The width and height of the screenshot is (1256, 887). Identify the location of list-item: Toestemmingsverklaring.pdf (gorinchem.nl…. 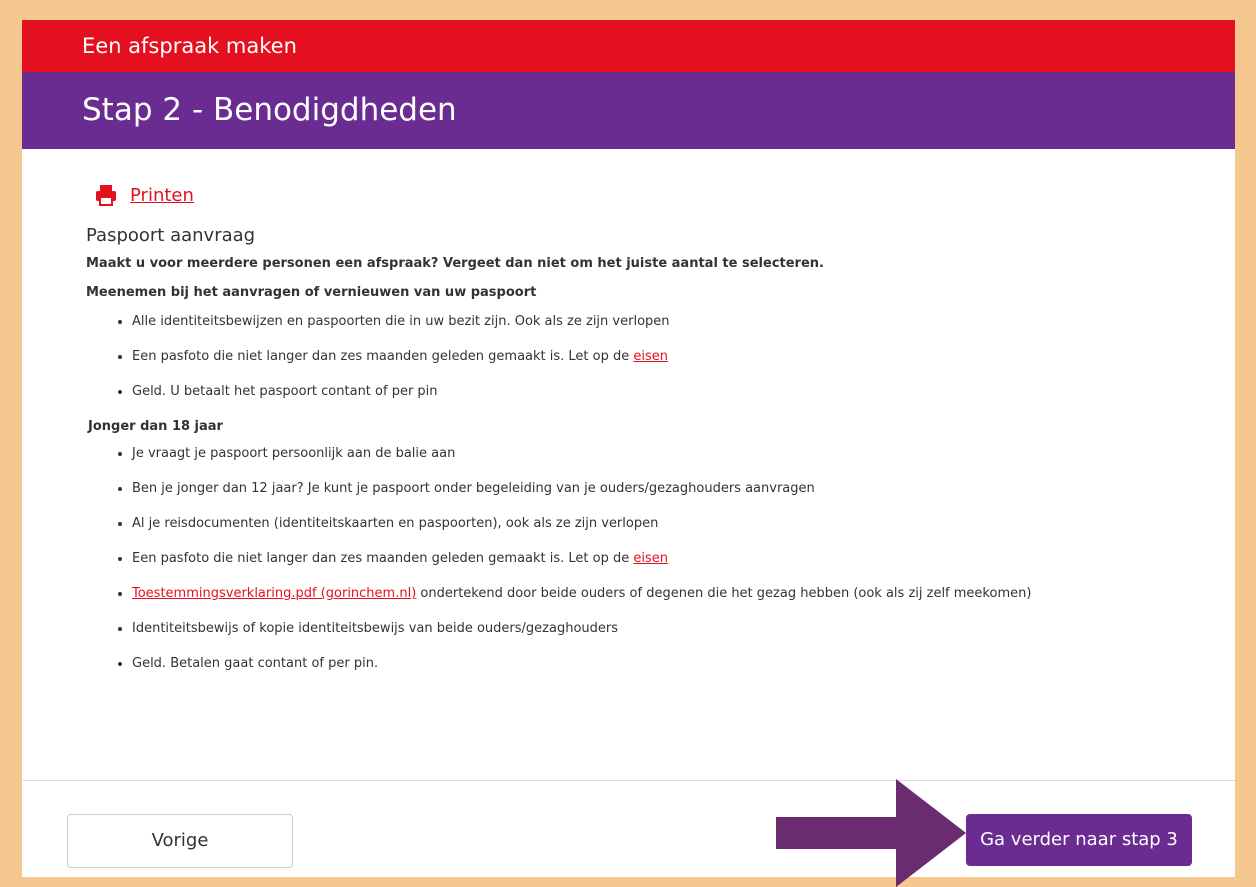
(683, 593).